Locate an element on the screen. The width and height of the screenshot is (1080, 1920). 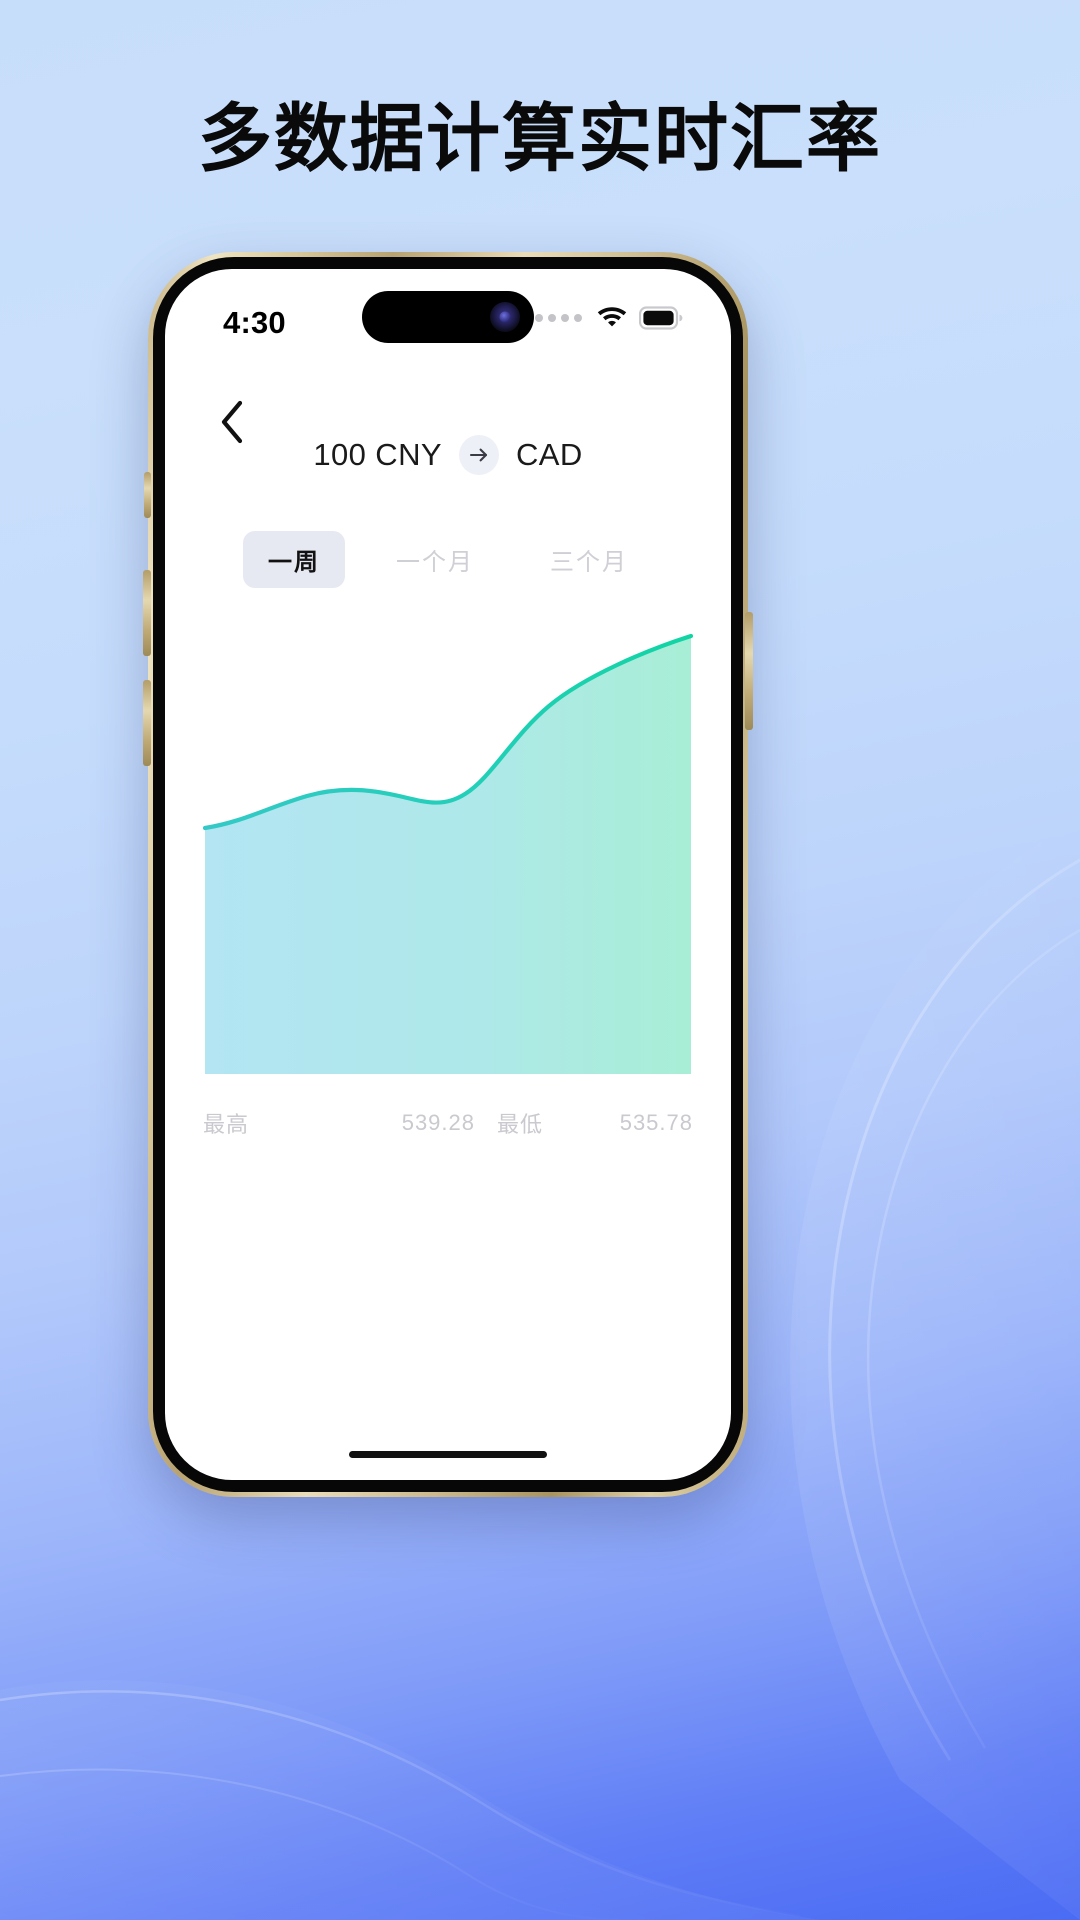
dynamic-island is located at coordinates (448, 317).